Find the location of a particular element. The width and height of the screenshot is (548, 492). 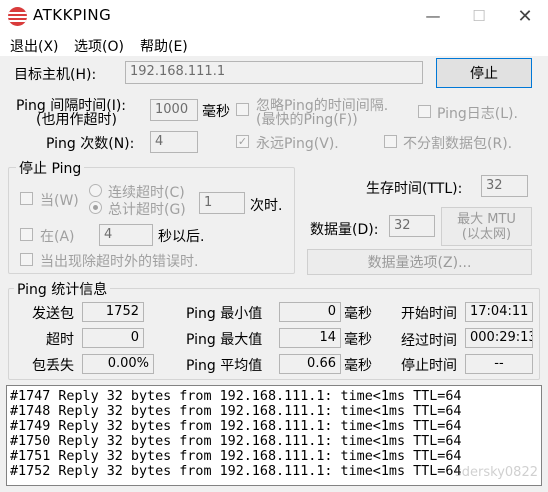

avg-unit: 毫秒 is located at coordinates (358, 366).